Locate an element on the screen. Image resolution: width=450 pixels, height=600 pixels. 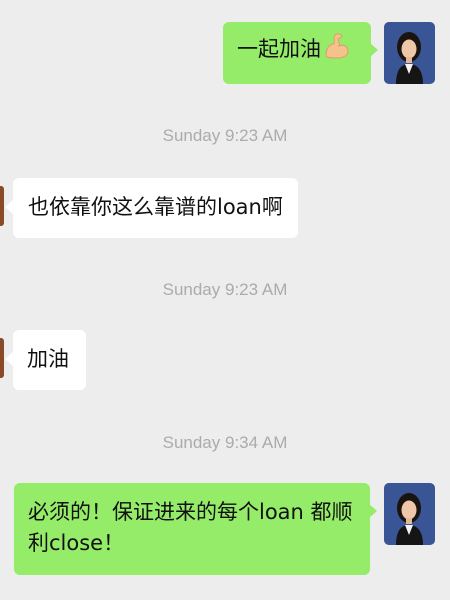
outgoing-message-bubble: 必须的！保证进来的每个loan 都顺 利close！ is located at coordinates (192, 529).